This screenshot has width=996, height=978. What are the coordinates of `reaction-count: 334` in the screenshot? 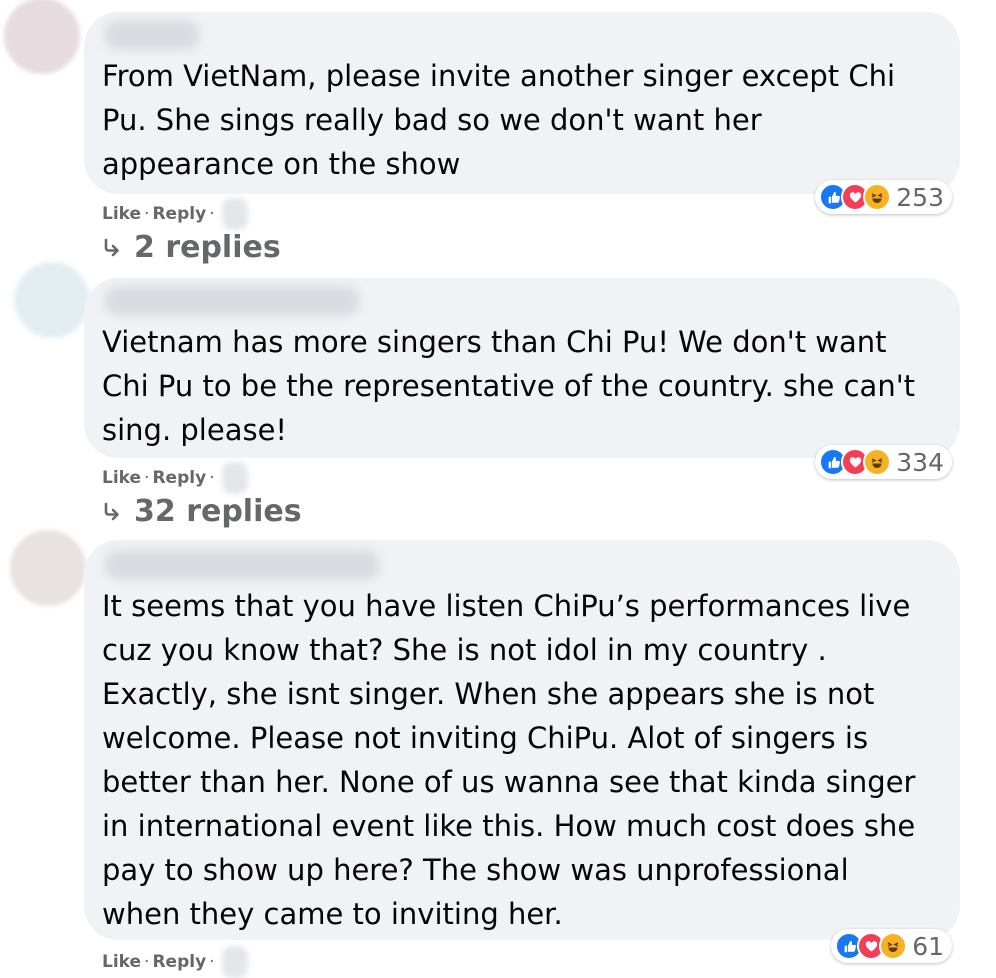 It's located at (920, 462).